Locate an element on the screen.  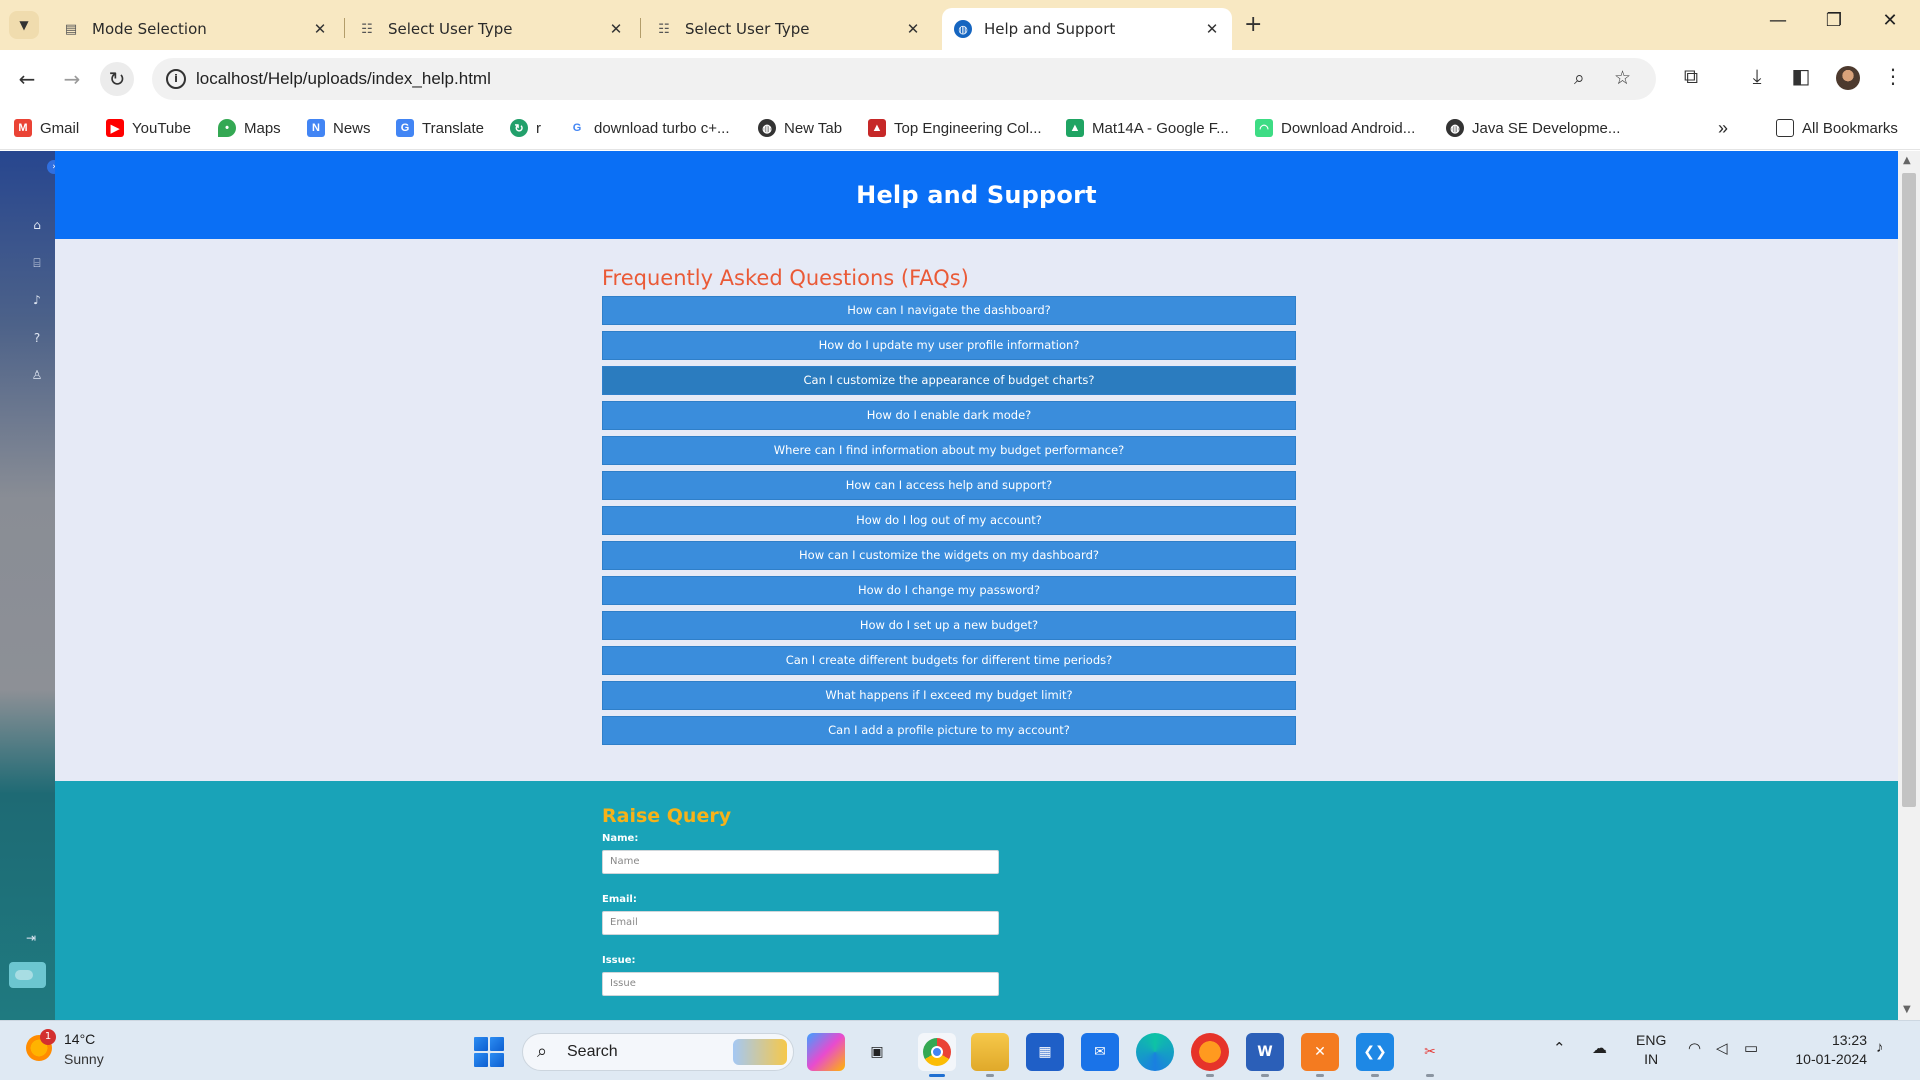
issue-input: Issue is located at coordinates (800, 984).